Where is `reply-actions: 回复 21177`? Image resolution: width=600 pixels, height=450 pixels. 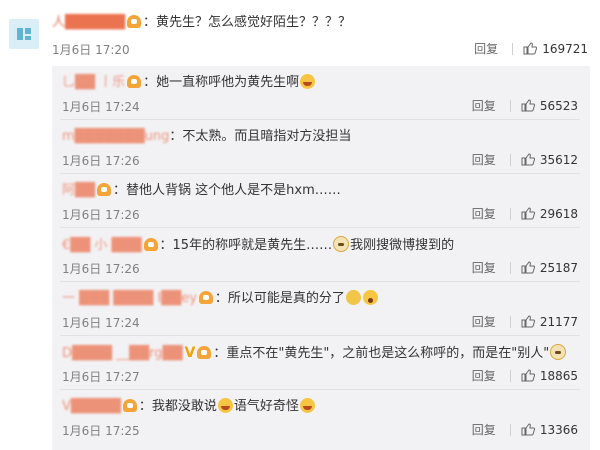 reply-actions: 回复 21177 is located at coordinates (525, 321).